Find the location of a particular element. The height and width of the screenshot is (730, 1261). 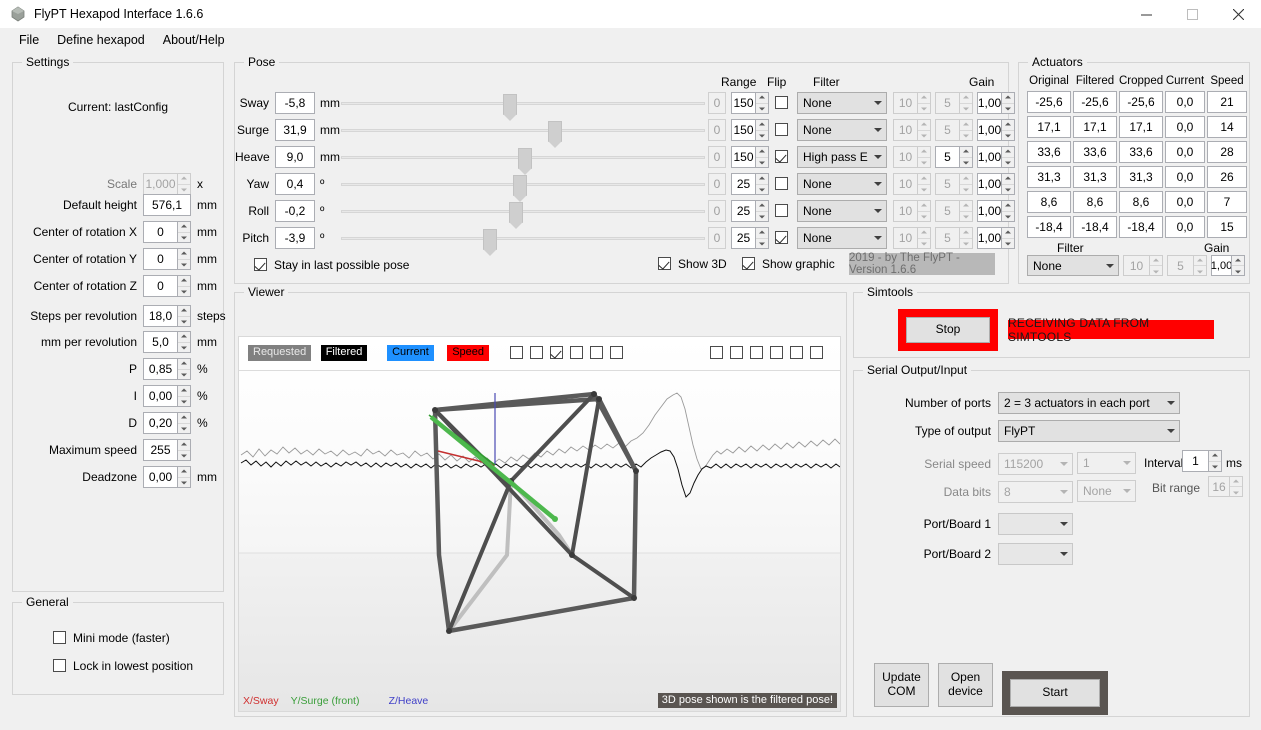

show-graphic-checkbox is located at coordinates (748, 263).